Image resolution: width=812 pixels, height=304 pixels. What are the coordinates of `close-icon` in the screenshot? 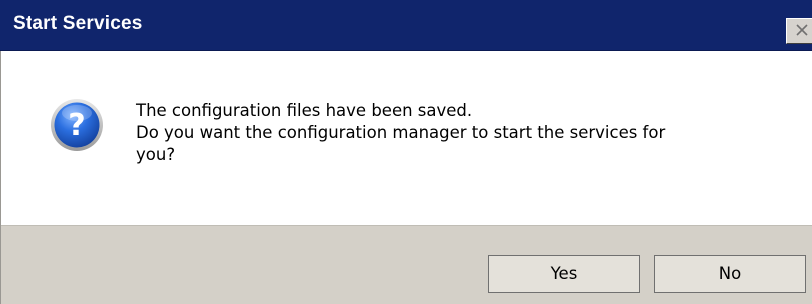 It's located at (802, 30).